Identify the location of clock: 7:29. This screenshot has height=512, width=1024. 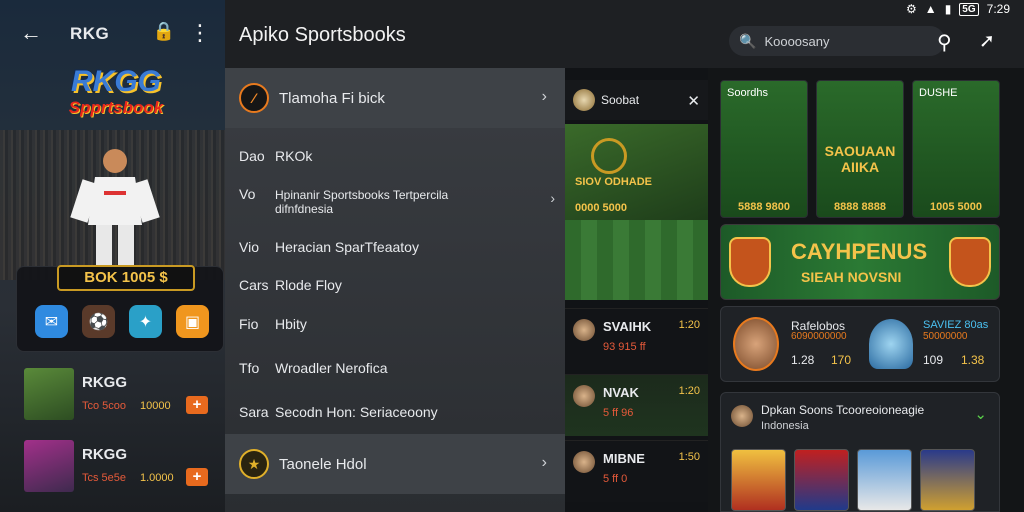
(998, 9).